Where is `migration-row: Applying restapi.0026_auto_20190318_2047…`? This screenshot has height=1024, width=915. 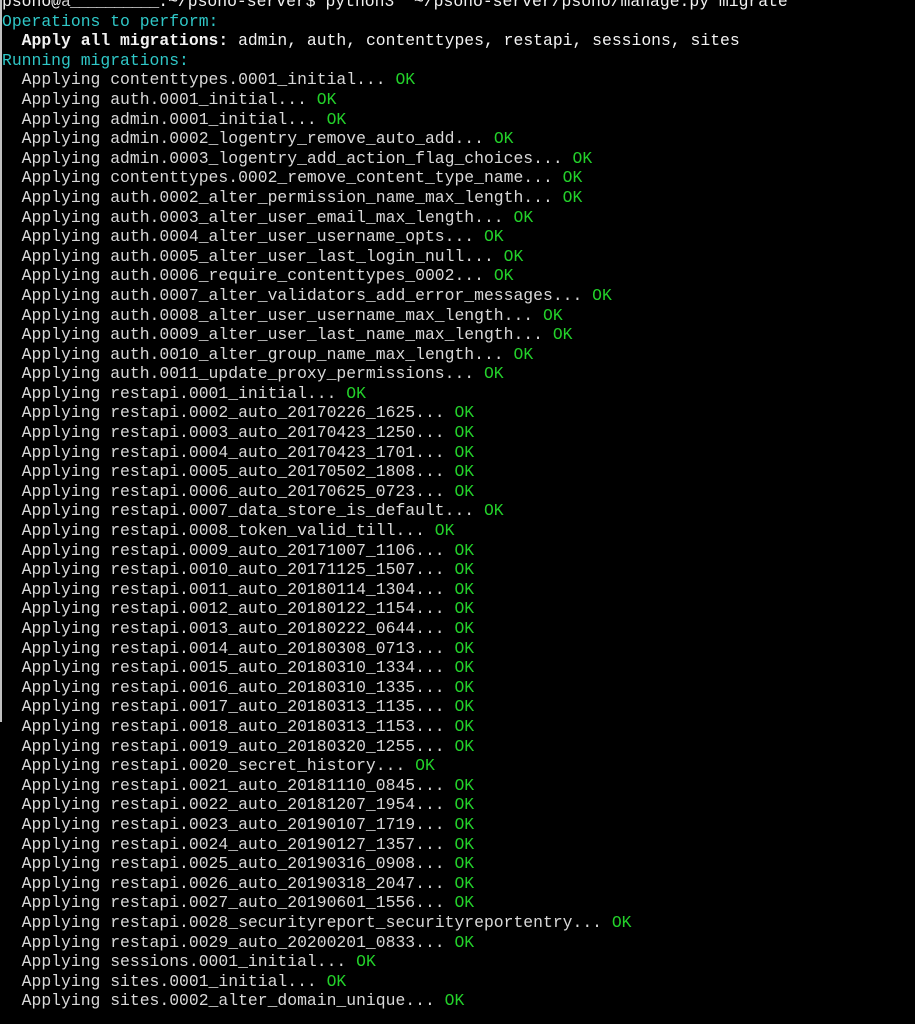 migration-row: Applying restapi.0026_auto_20190318_2047… is located at coordinates (395, 884).